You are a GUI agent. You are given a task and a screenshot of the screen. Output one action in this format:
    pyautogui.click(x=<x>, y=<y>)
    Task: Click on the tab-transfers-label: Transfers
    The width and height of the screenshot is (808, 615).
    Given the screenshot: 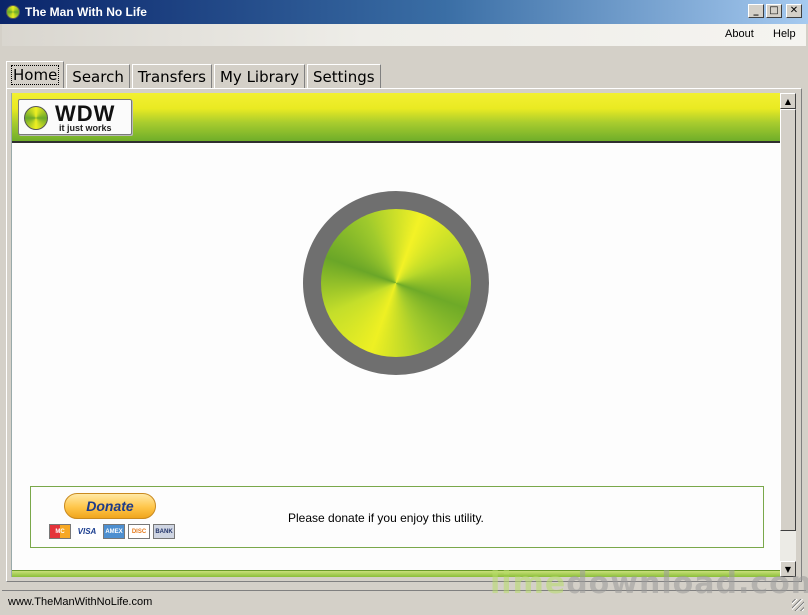 What is the action you would take?
    pyautogui.click(x=171, y=76)
    